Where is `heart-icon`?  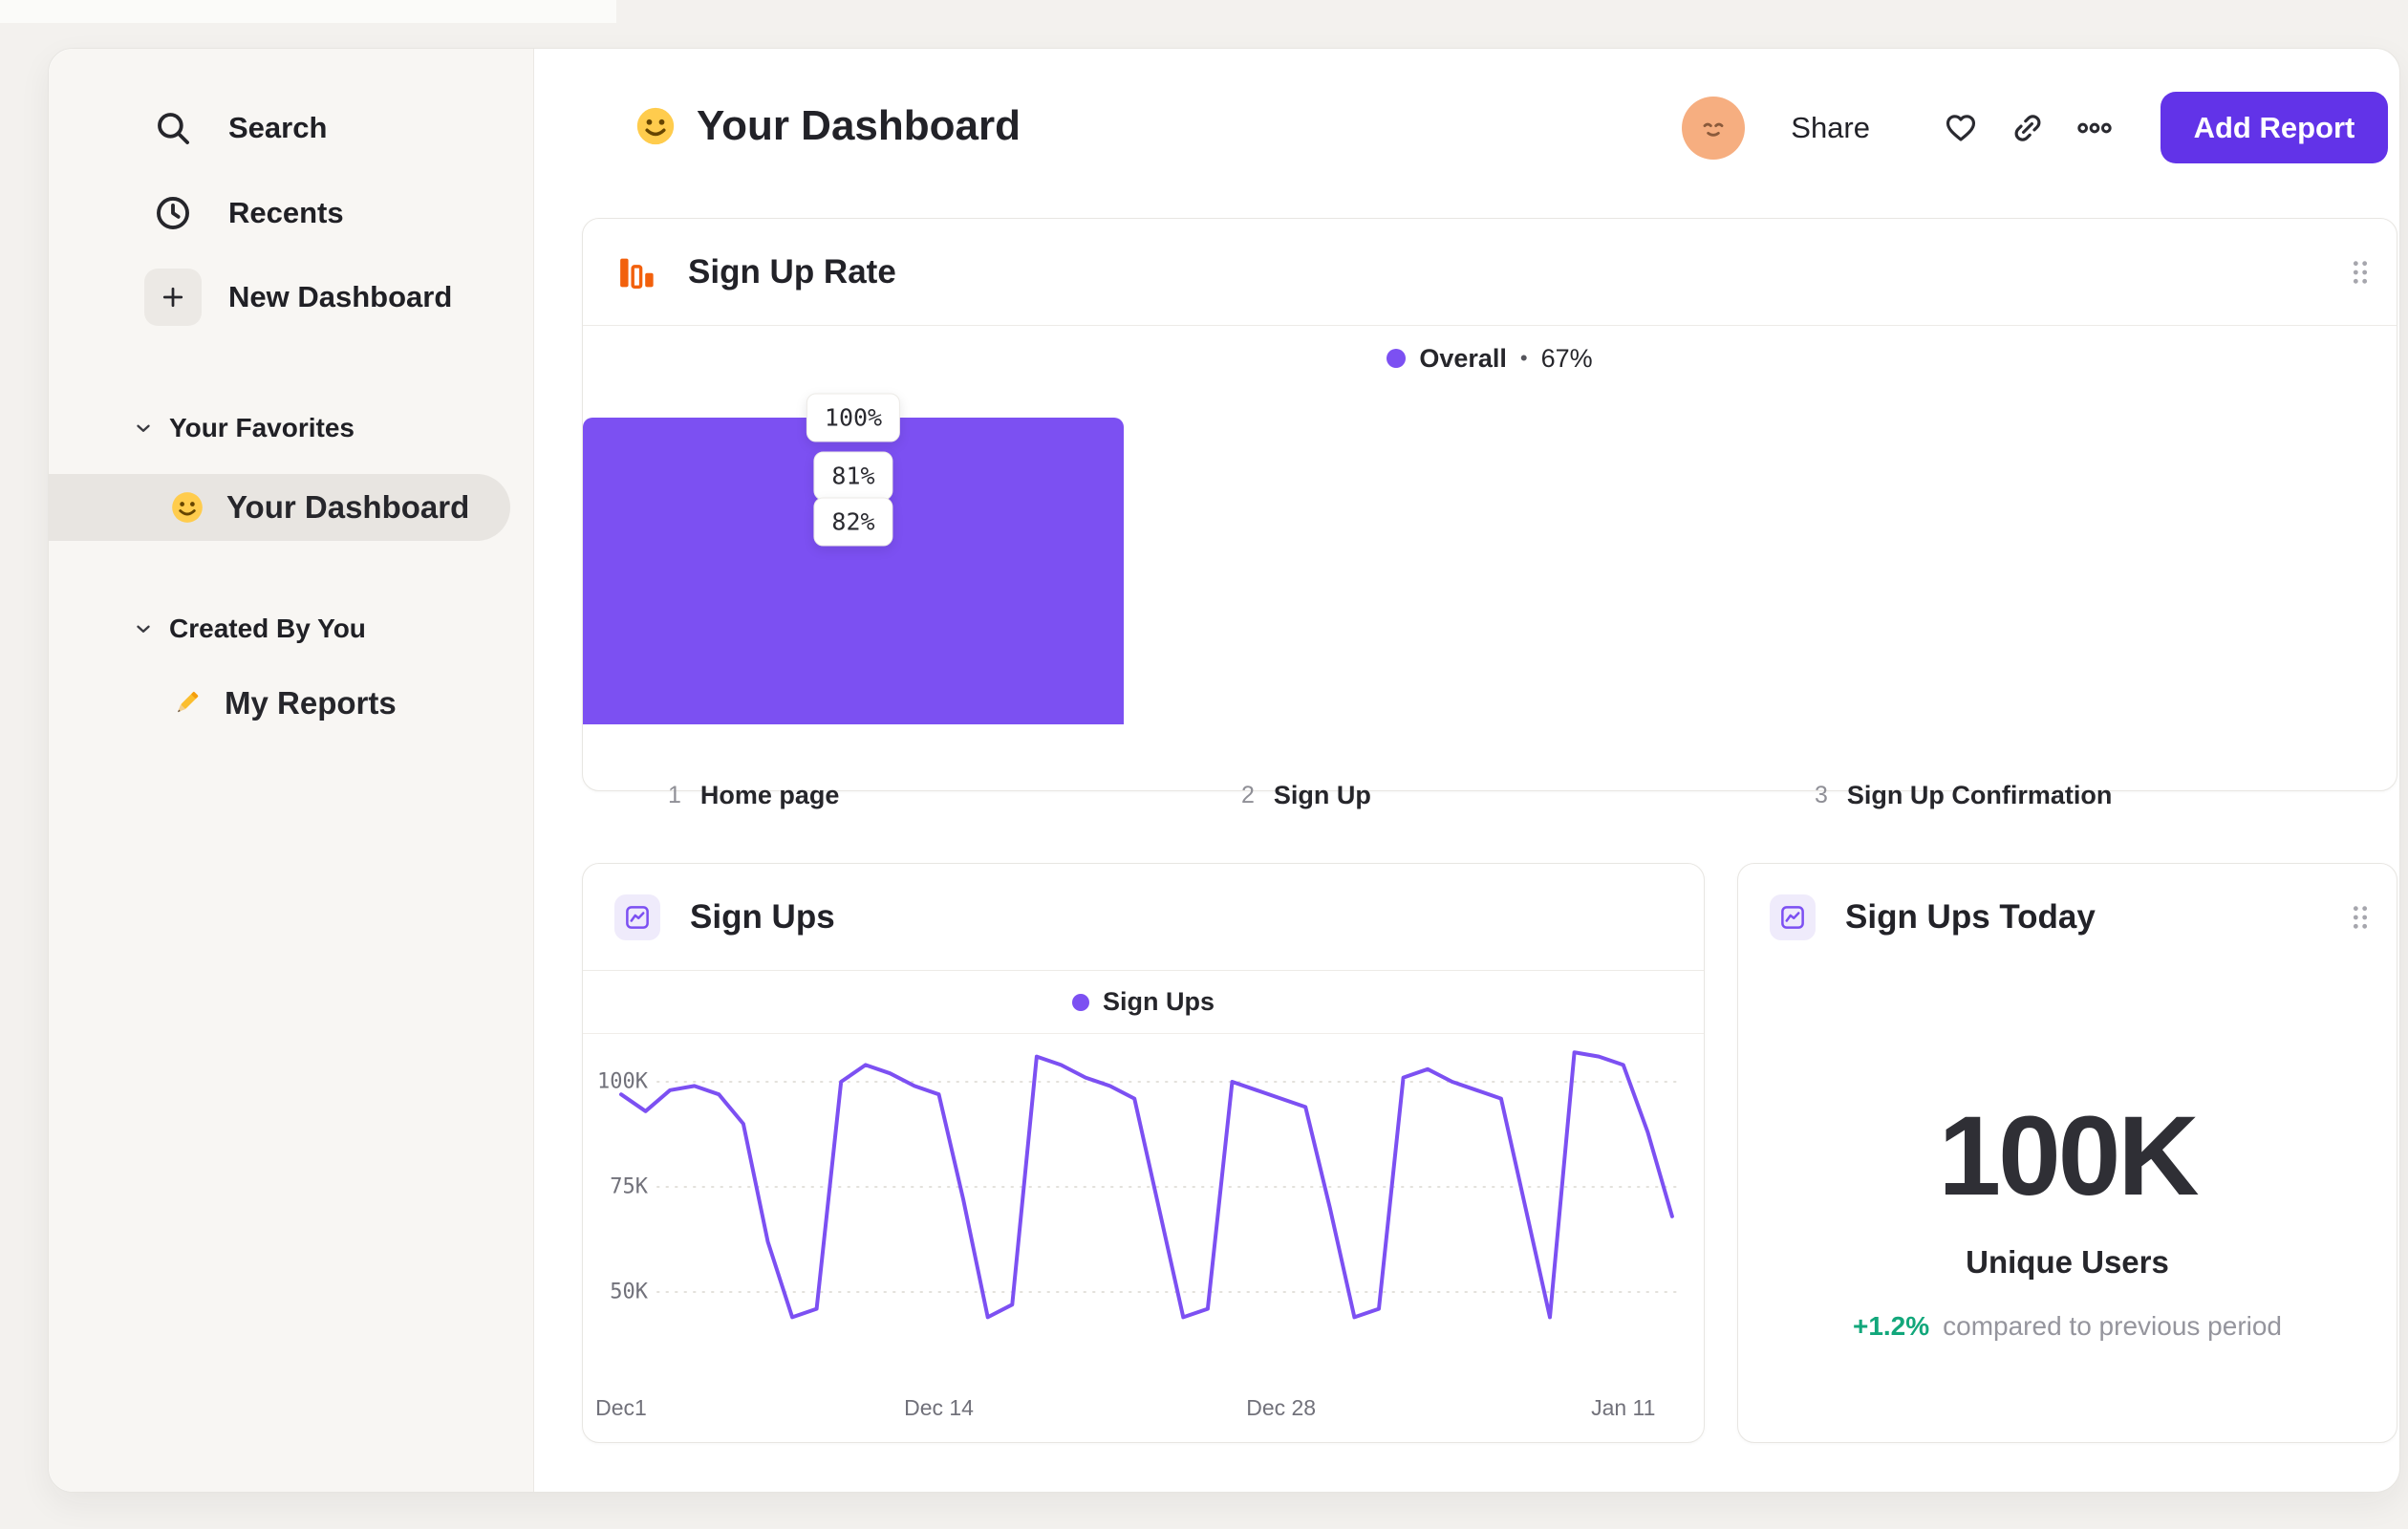
heart-icon is located at coordinates (1961, 128).